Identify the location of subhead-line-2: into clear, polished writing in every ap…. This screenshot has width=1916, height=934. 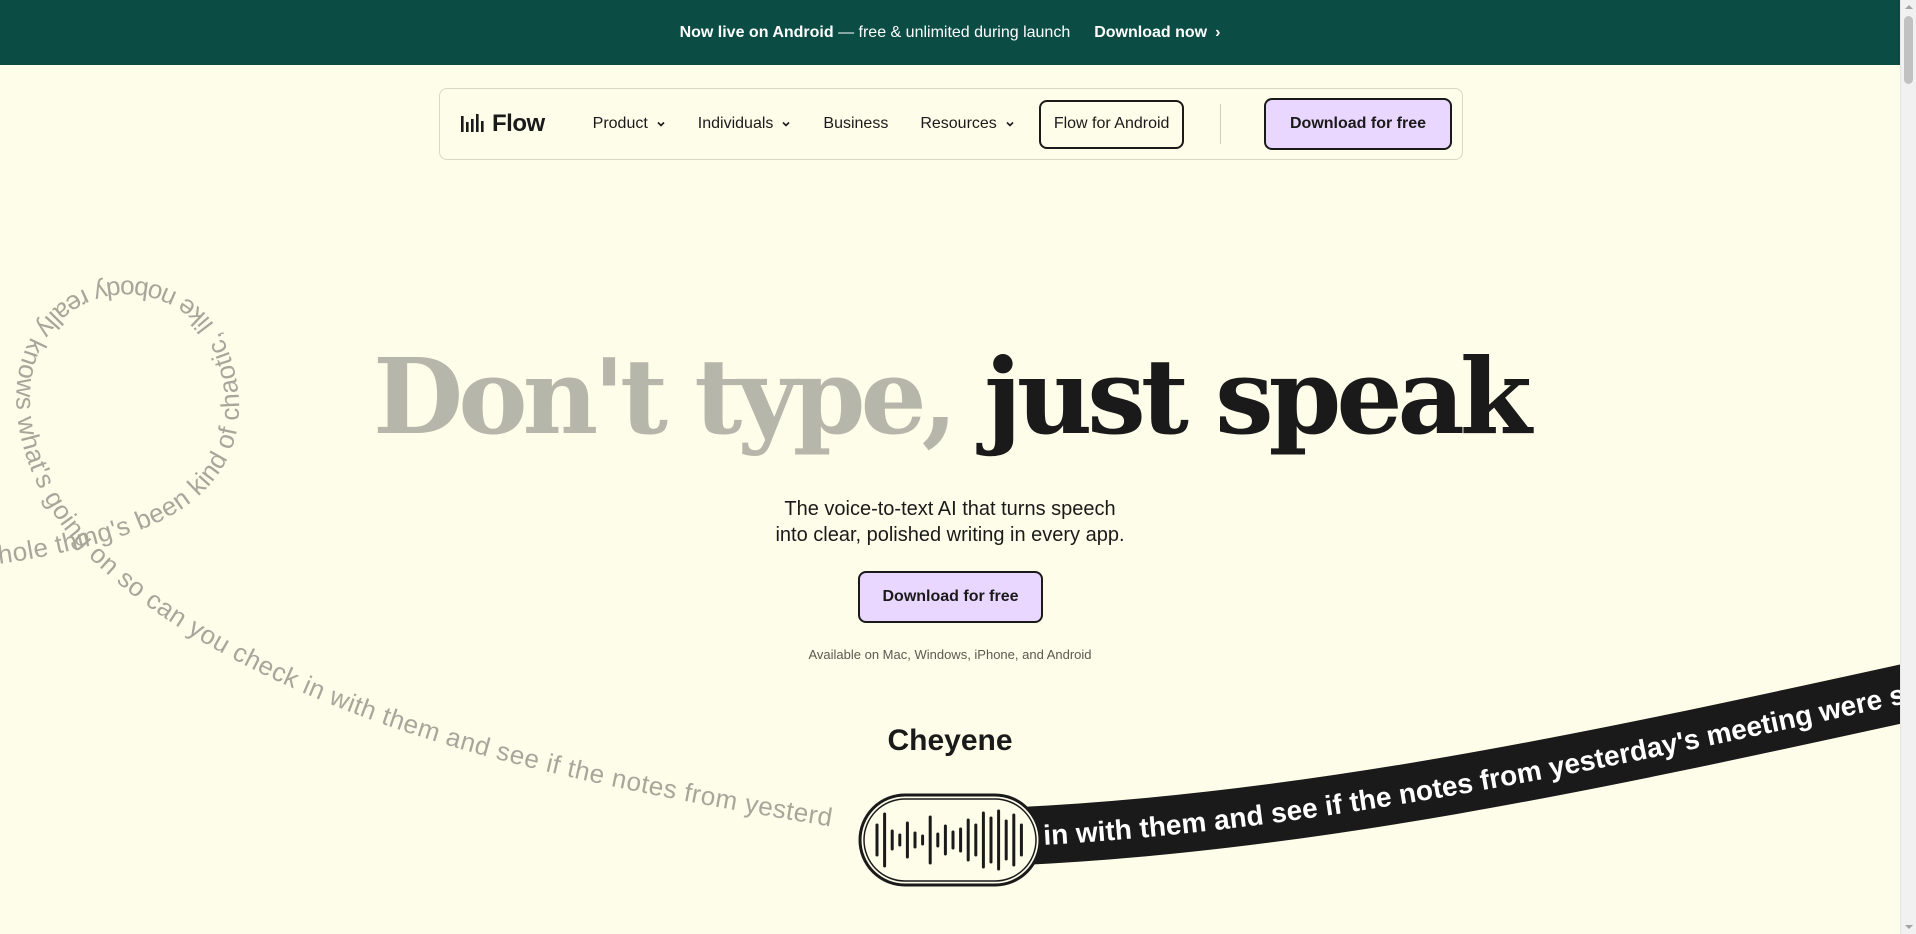
(950, 535).